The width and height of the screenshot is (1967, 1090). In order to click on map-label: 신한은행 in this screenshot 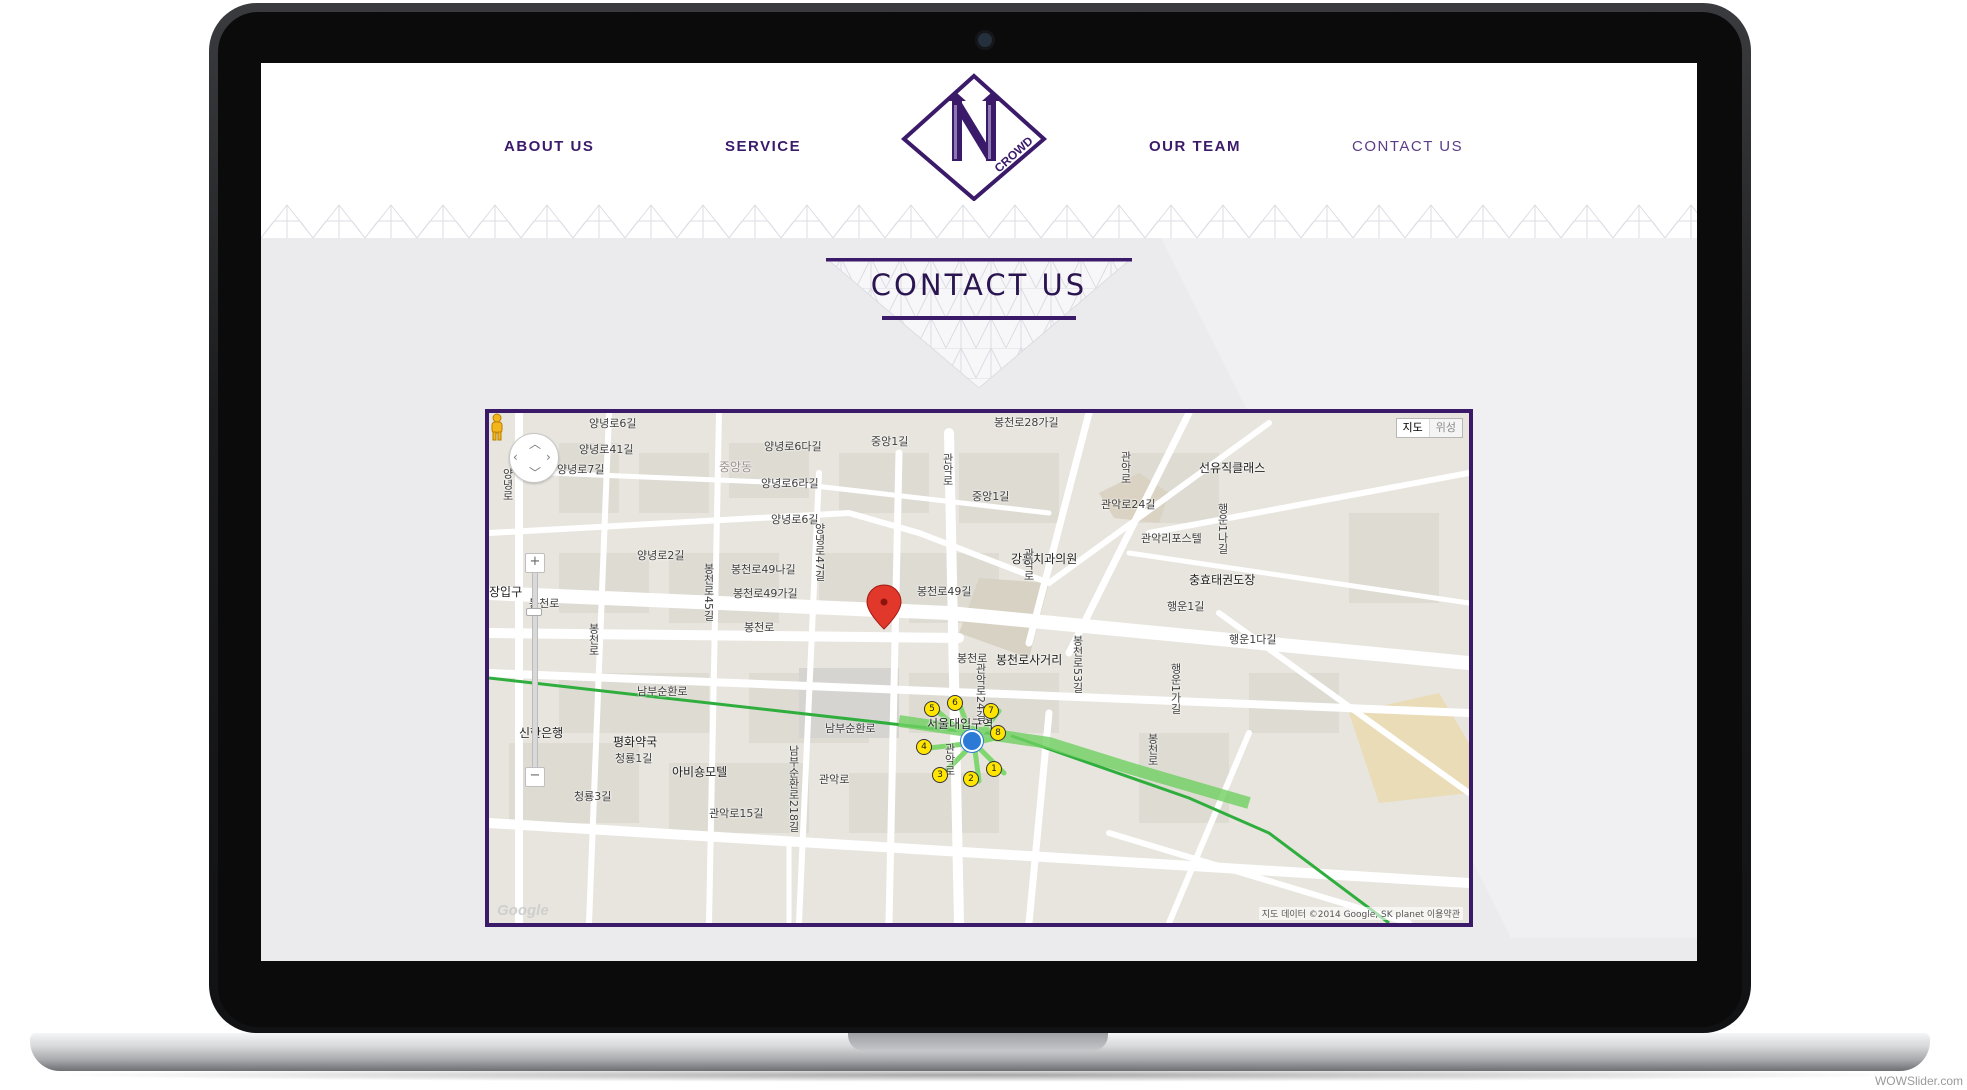, I will do `click(541, 733)`.